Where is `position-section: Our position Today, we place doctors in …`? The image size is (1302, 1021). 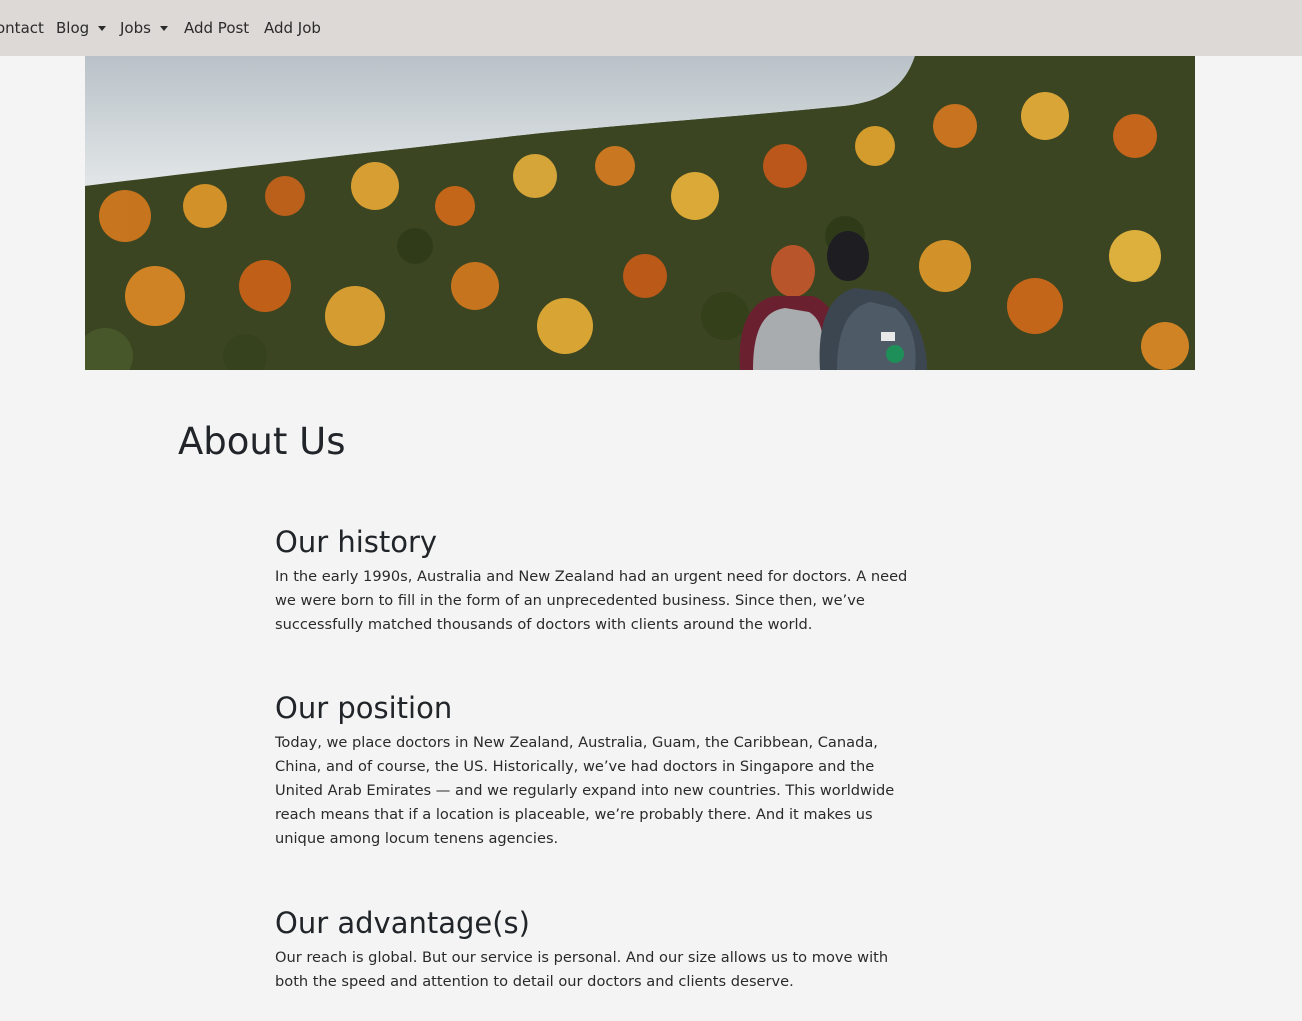 position-section: Our position Today, we place doctors in … is located at coordinates (595, 770).